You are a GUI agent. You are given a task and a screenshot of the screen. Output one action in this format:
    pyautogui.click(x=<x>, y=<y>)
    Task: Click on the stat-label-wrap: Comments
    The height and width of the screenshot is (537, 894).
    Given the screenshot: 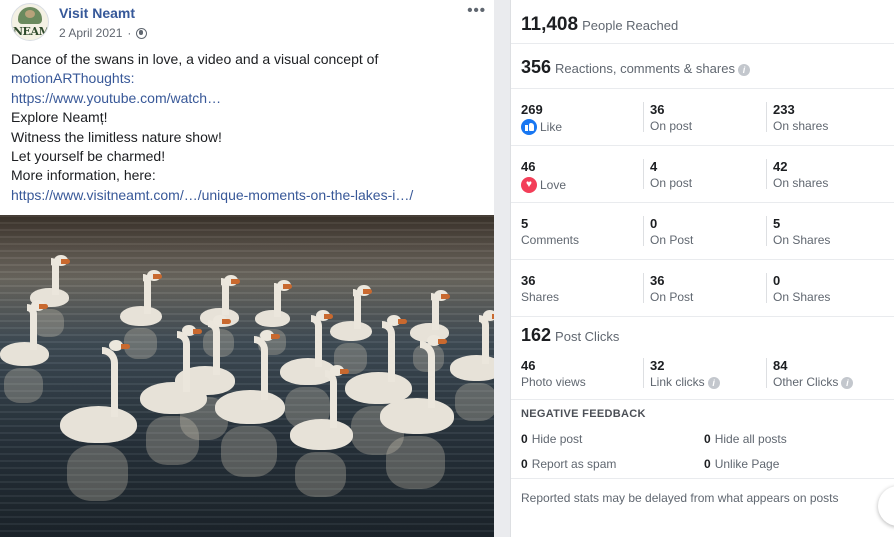 What is the action you would take?
    pyautogui.click(x=550, y=240)
    